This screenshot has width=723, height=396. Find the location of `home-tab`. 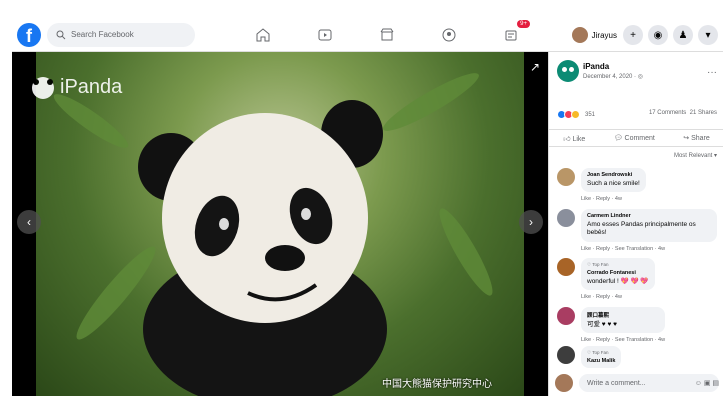

home-tab is located at coordinates (263, 35).